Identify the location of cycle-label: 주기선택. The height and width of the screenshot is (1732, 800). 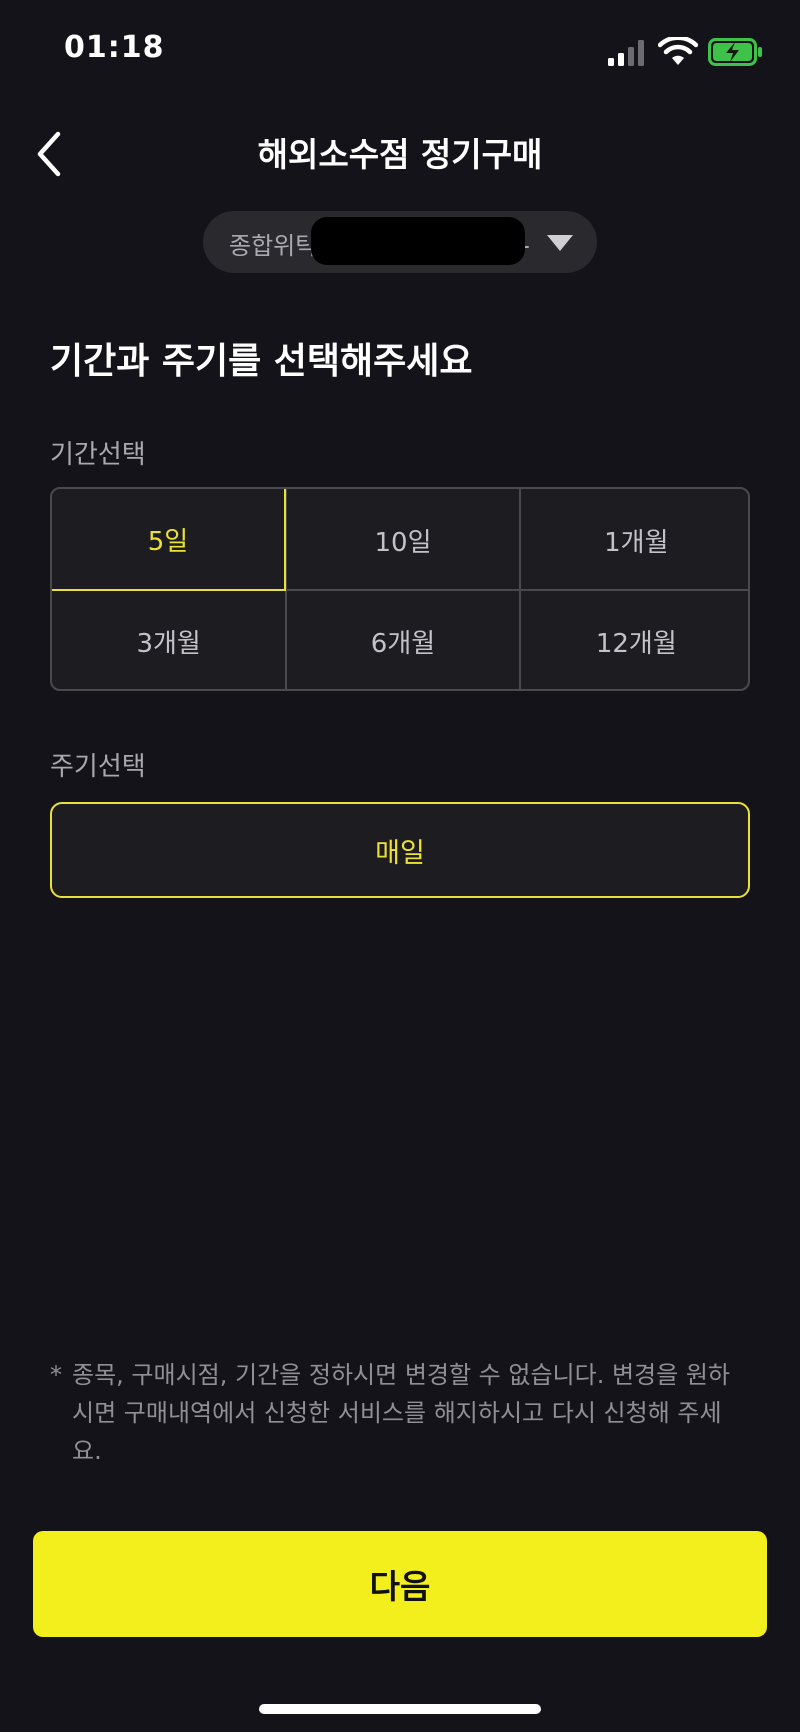
(98, 767).